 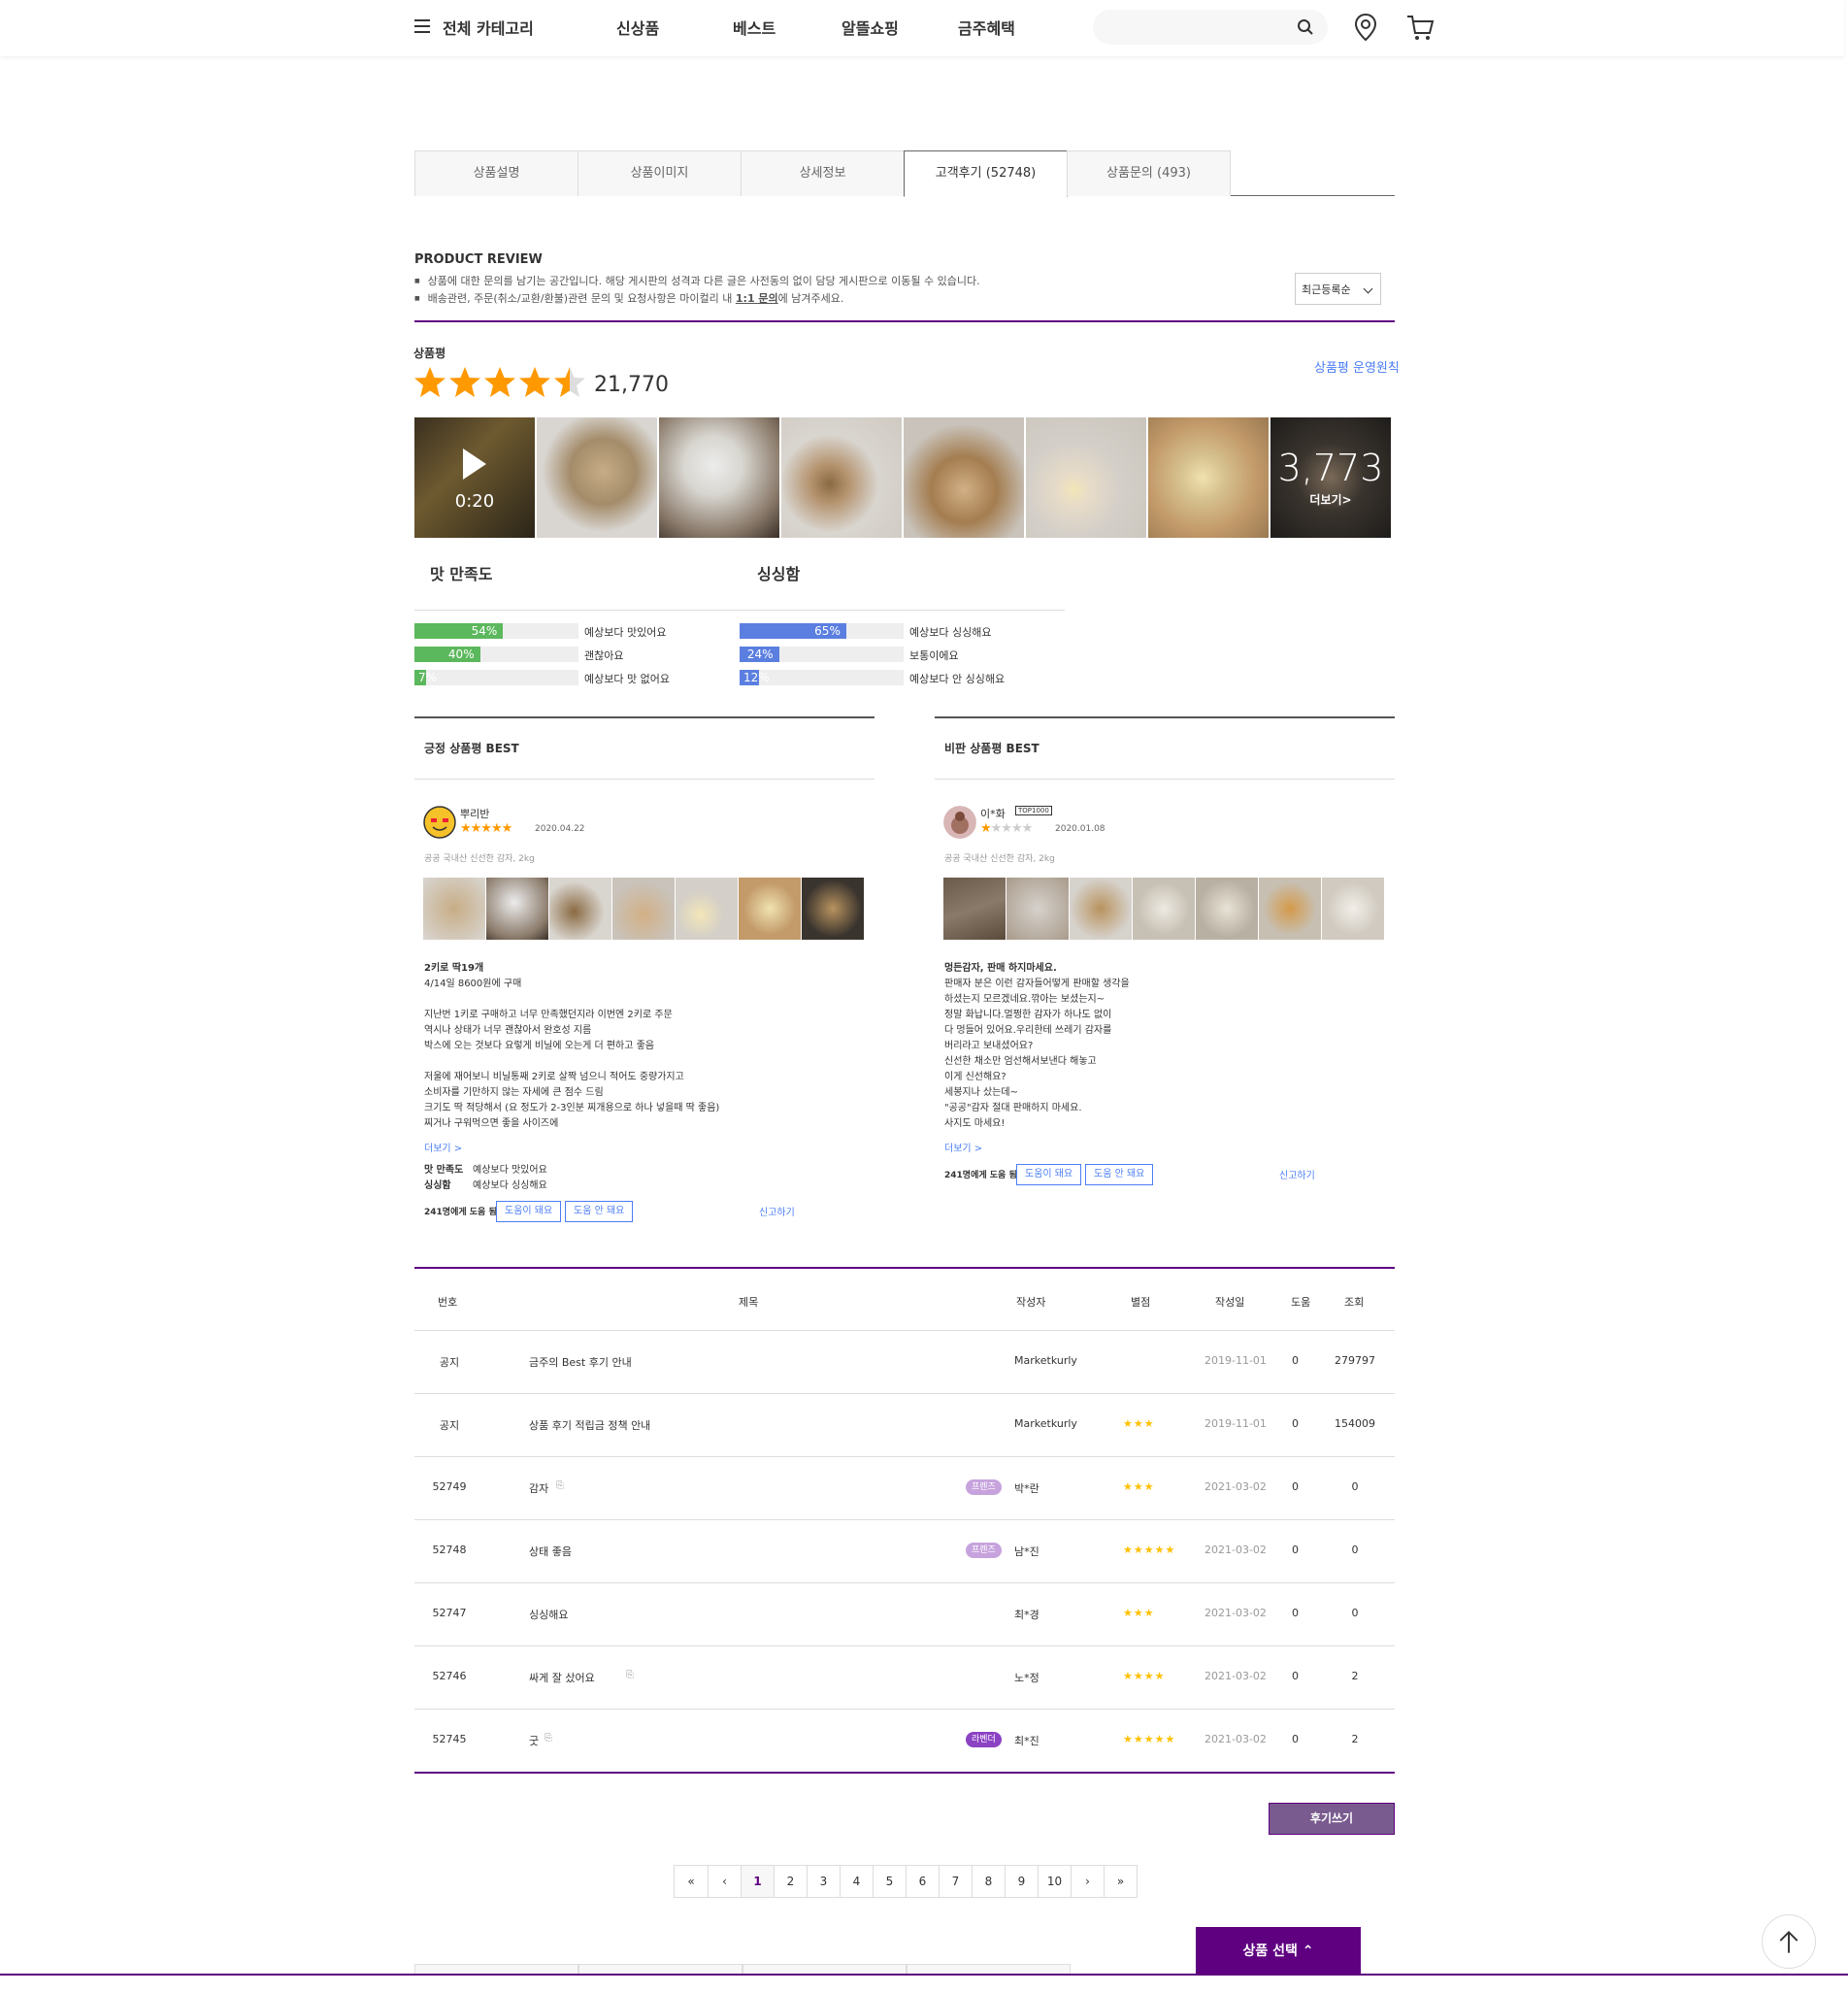 What do you see at coordinates (660, 173) in the screenshot?
I see `tab-images: 상품이미지` at bounding box center [660, 173].